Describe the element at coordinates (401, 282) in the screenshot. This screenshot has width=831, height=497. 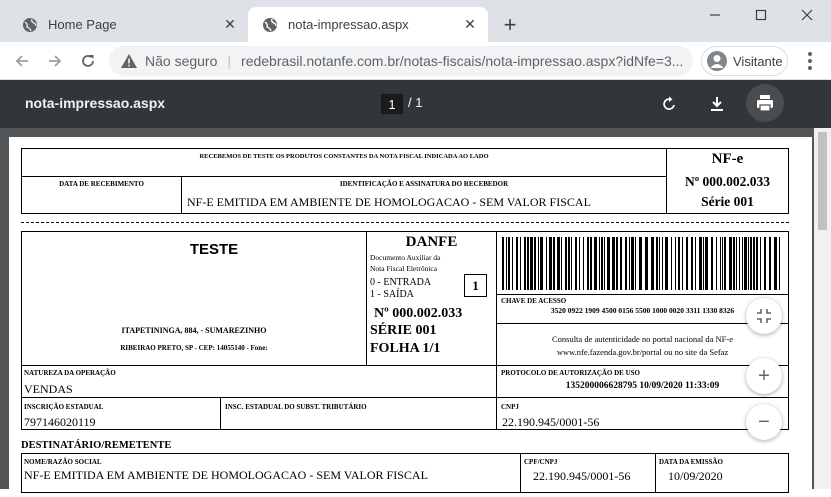
I see `danfe-entrada: 0 - ENTRADA` at that location.